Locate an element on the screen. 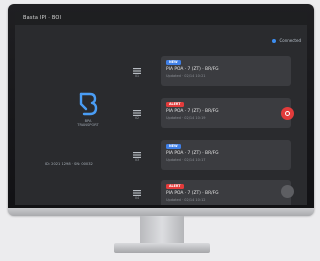  lane-connector: 04 is located at coordinates (137, 195).